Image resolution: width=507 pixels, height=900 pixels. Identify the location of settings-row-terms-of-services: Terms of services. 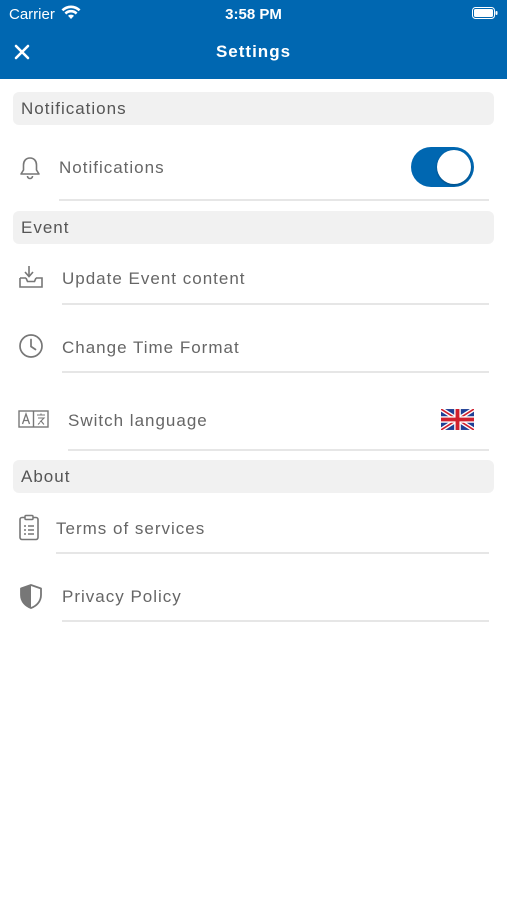
(253, 529).